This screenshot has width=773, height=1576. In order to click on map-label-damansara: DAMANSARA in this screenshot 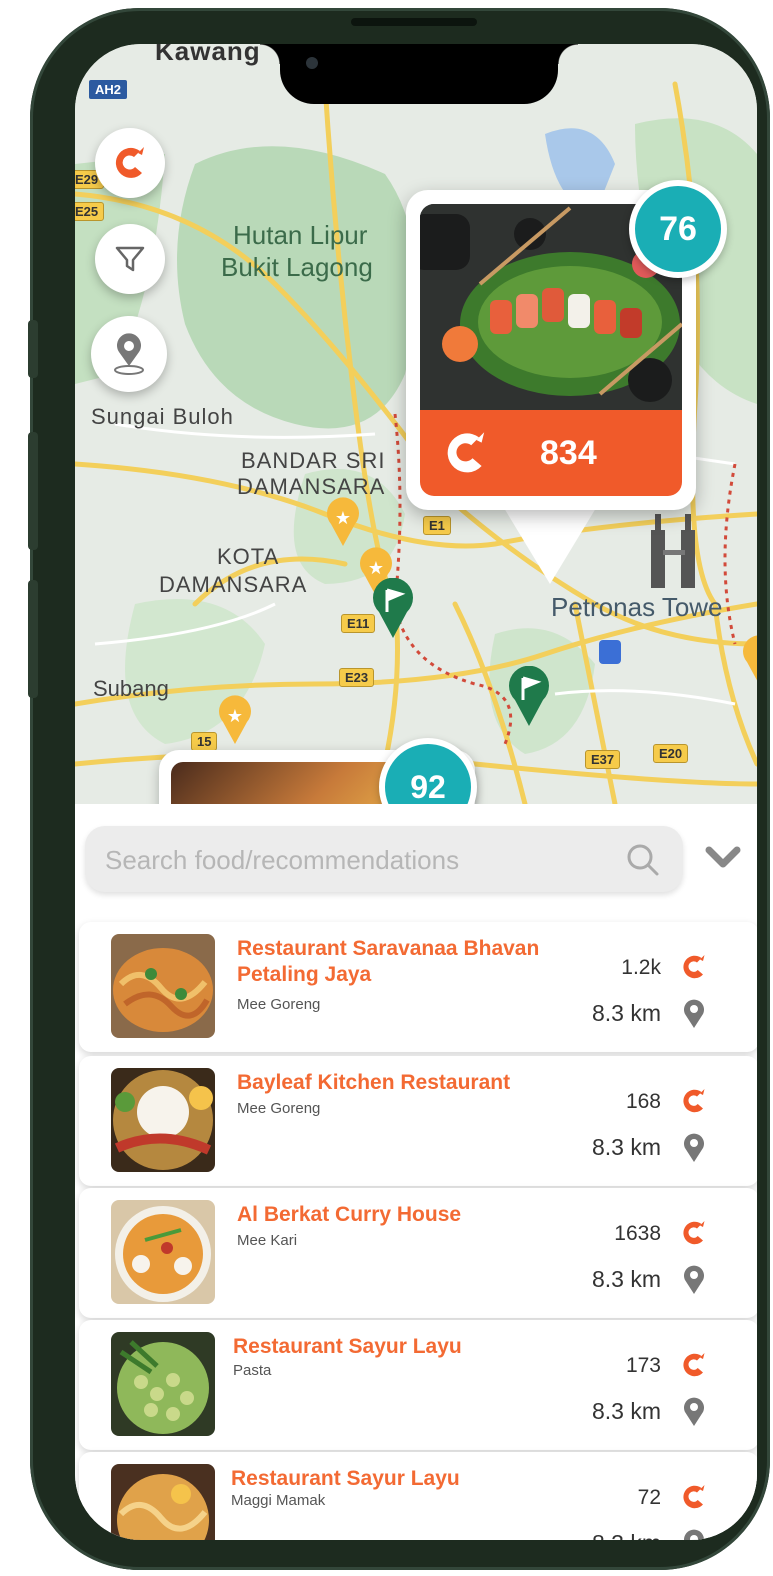, I will do `click(311, 486)`.